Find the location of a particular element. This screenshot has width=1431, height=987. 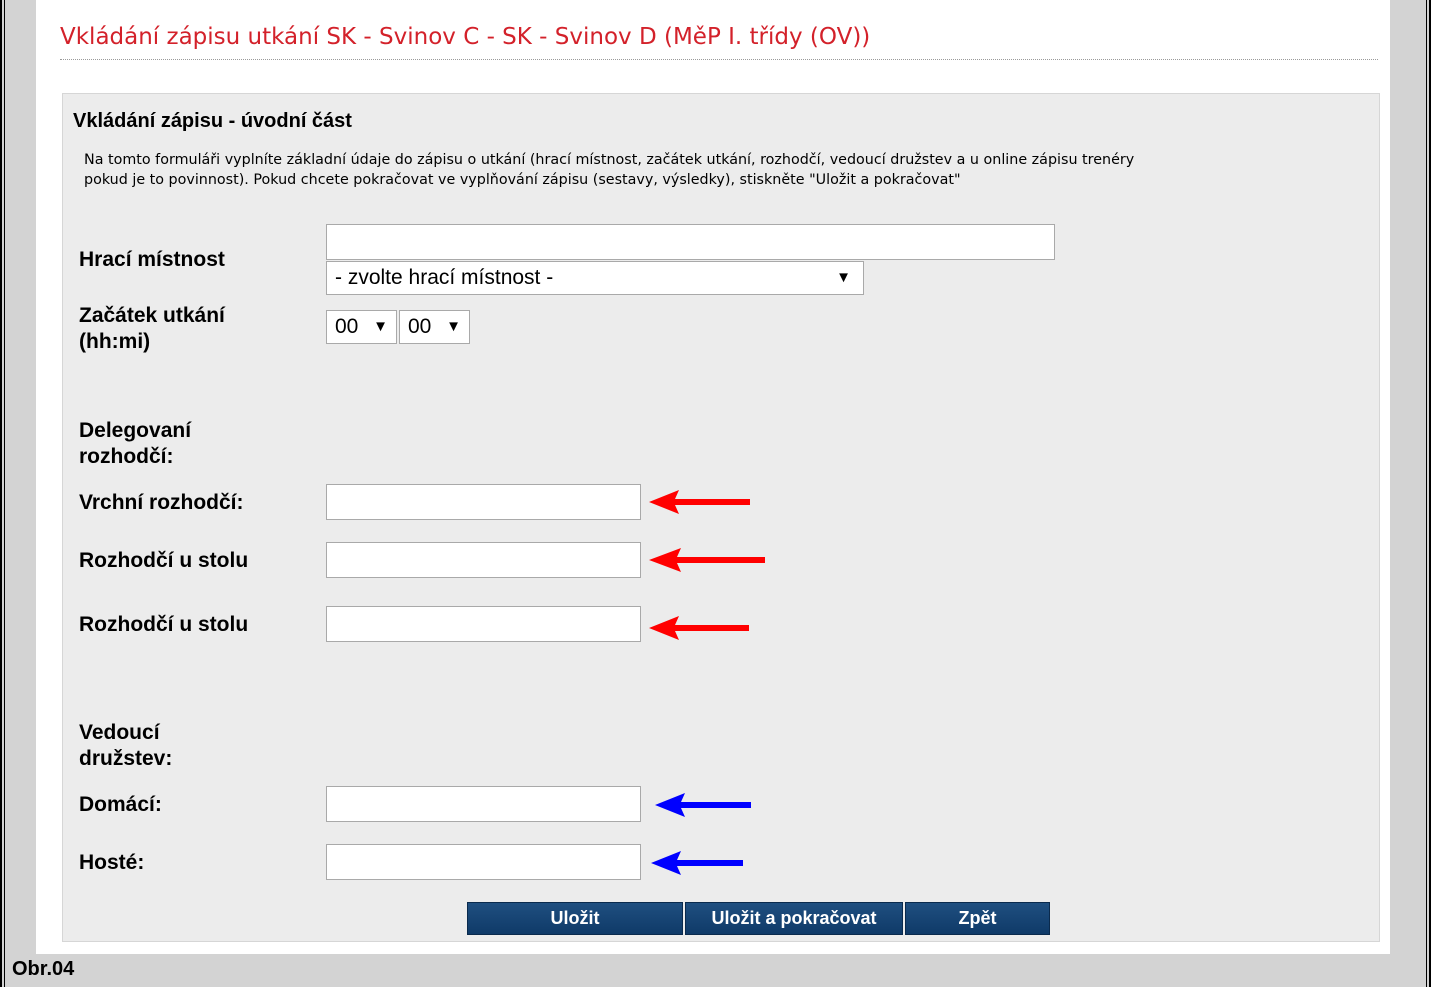

main-referee-input is located at coordinates (483, 502).